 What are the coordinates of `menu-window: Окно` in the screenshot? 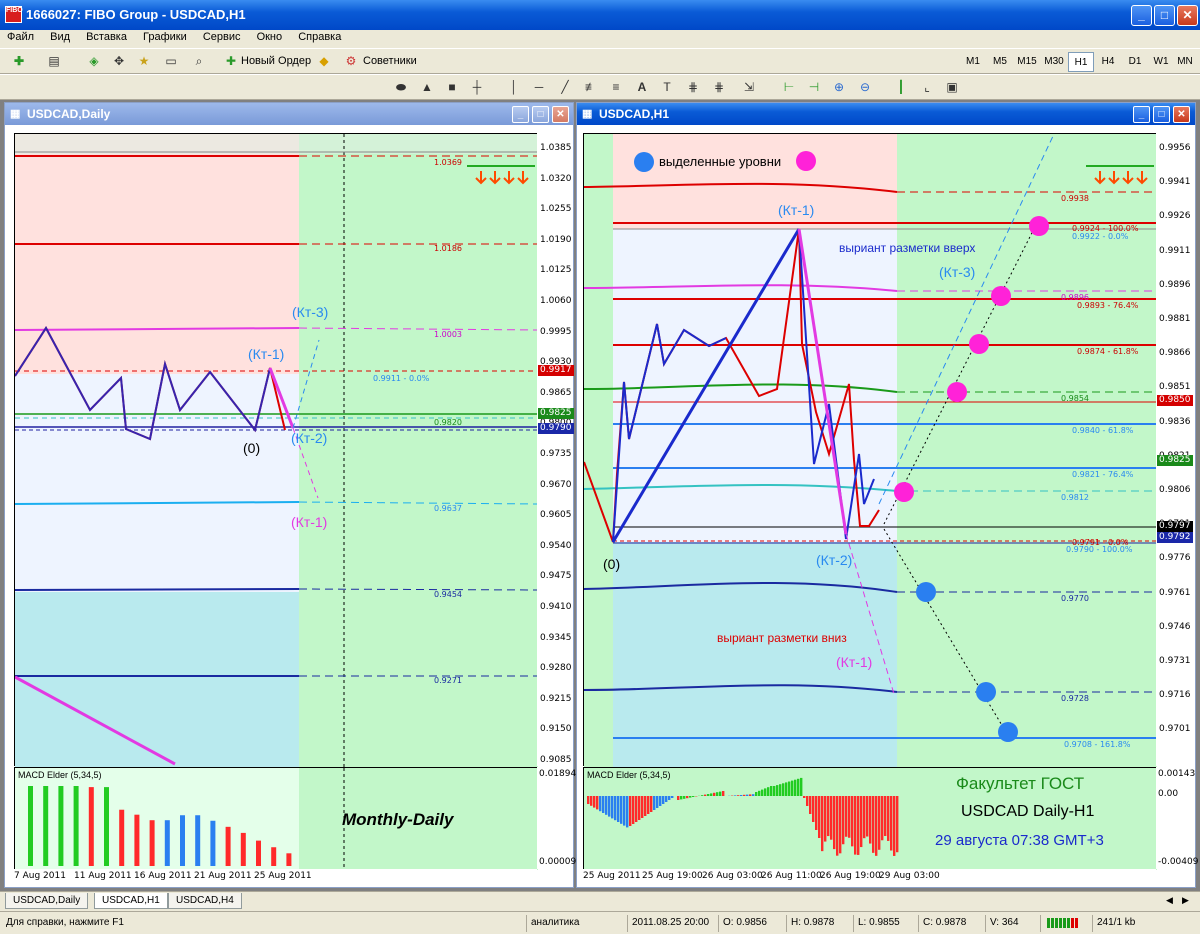 It's located at (270, 37).